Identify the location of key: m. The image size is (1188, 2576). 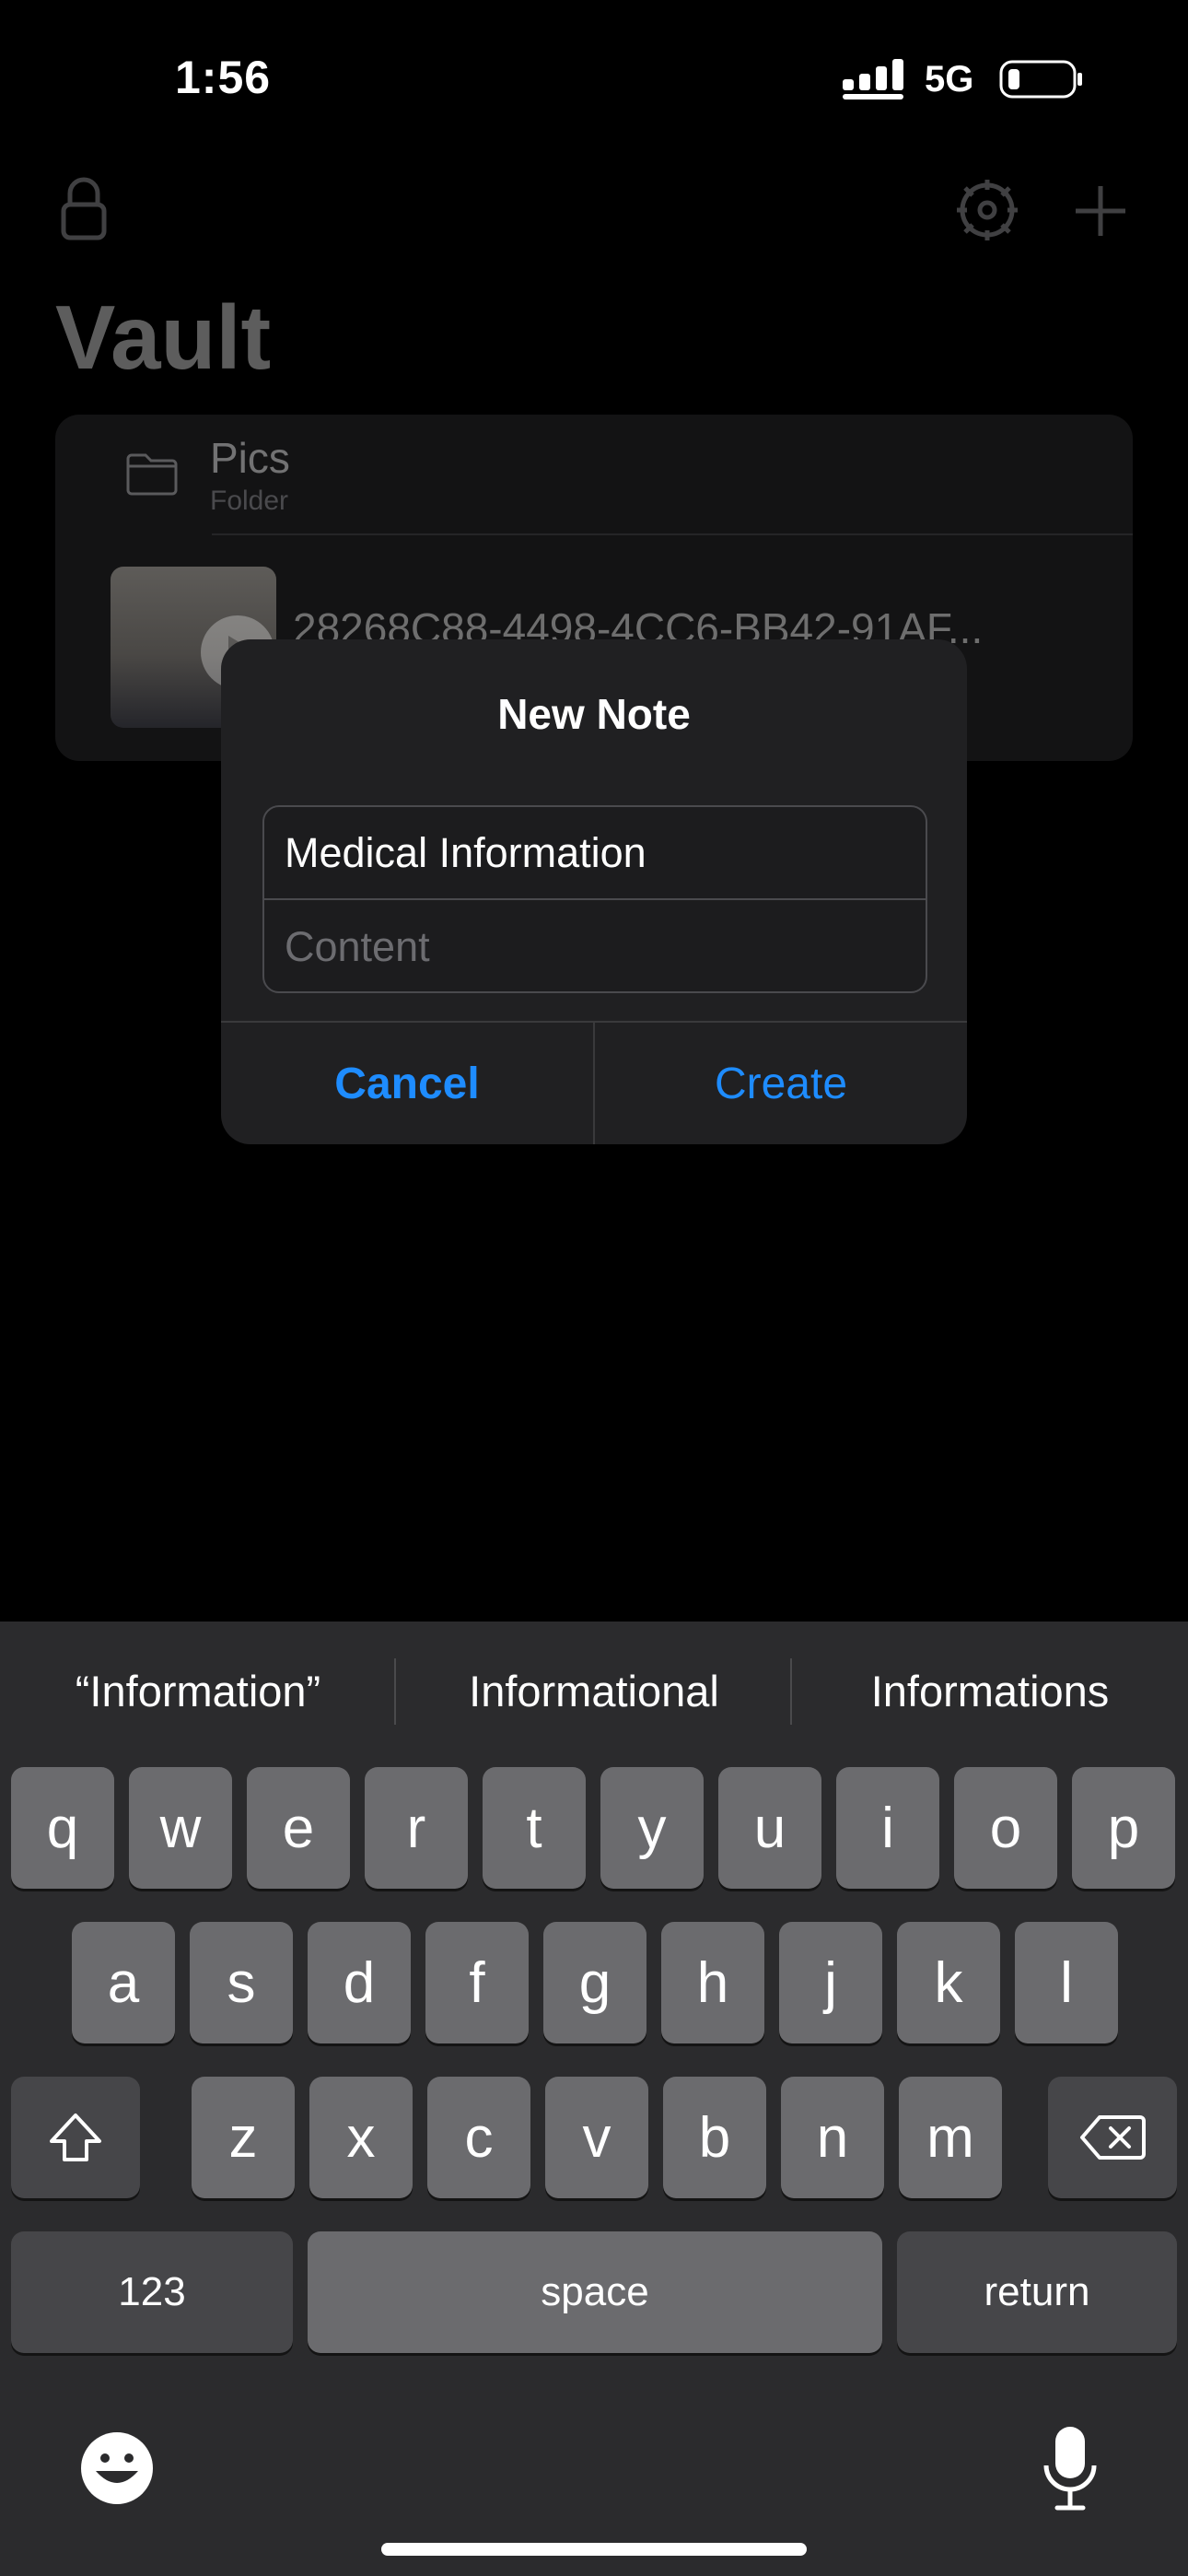
(951, 2137).